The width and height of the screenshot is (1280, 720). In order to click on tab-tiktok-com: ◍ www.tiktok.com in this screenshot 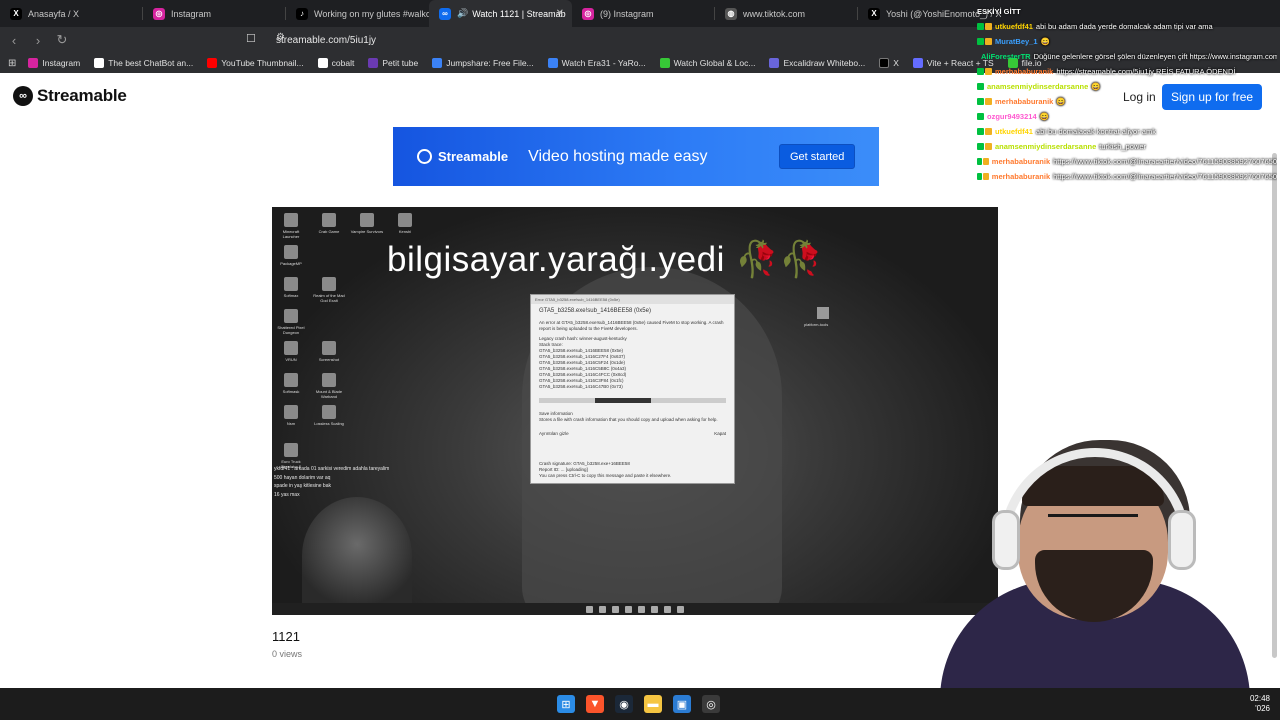, I will do `click(786, 13)`.